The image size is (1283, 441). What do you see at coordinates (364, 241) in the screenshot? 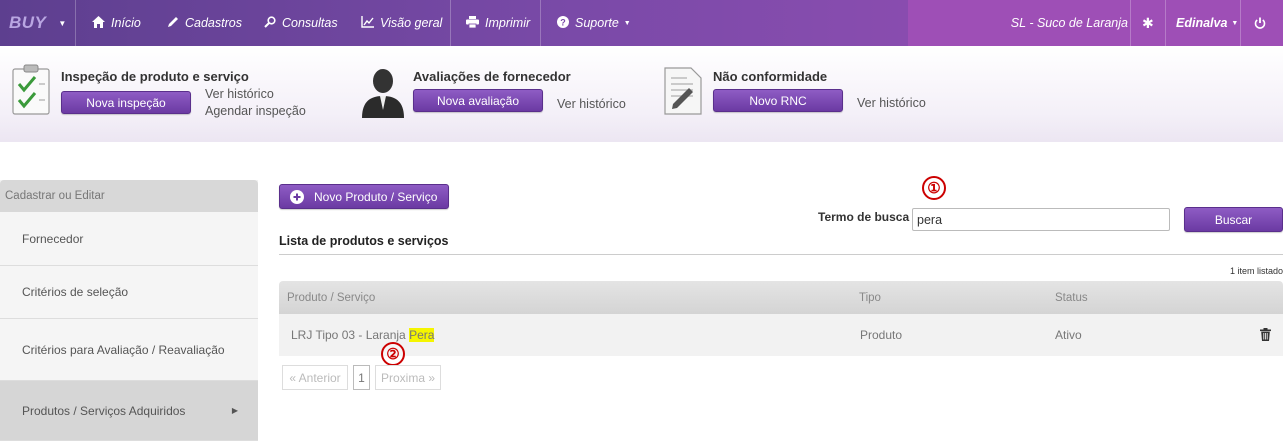
I see `list-title: Lista de produtos e serviços` at bounding box center [364, 241].